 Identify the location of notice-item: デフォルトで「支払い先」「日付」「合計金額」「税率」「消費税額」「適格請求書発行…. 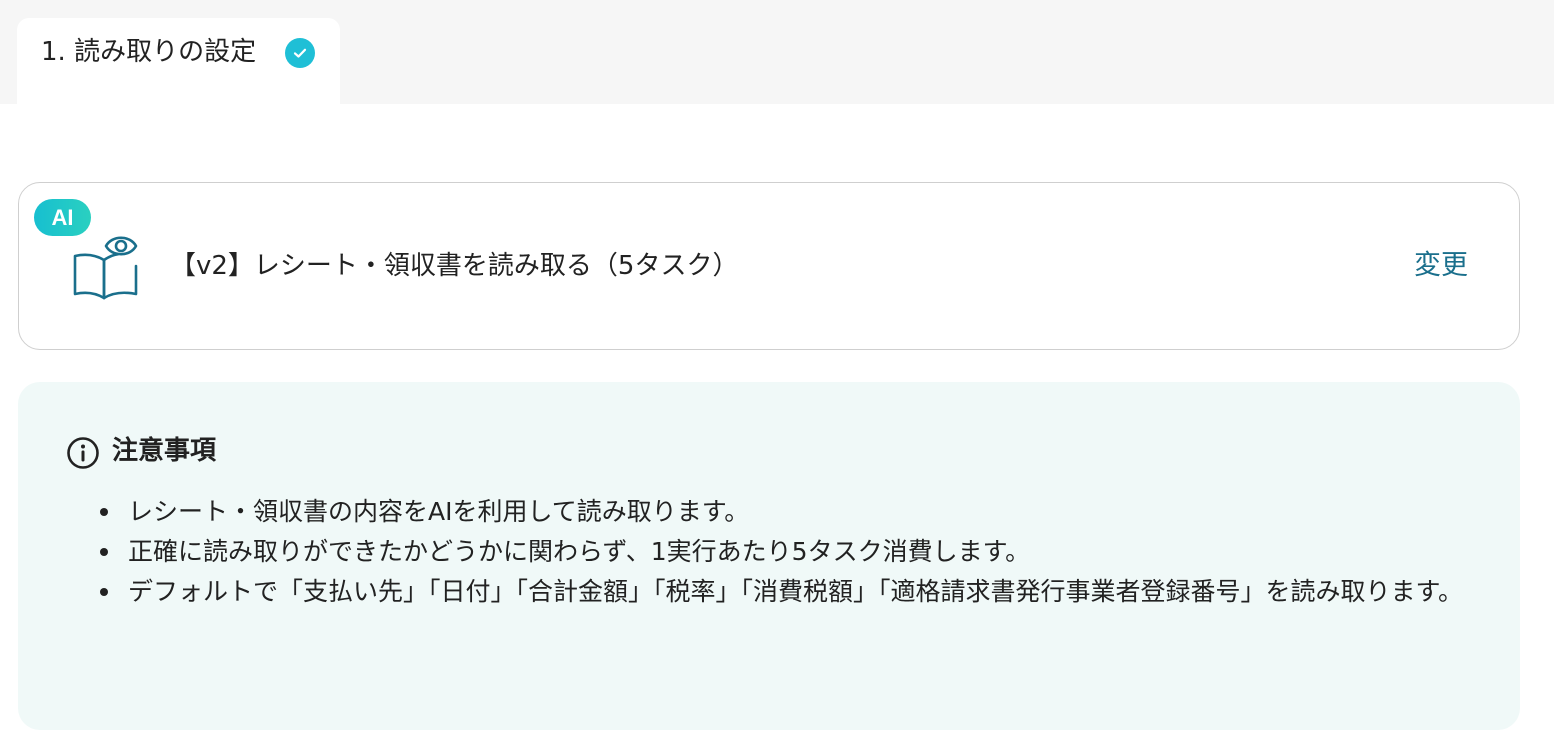
(783, 592).